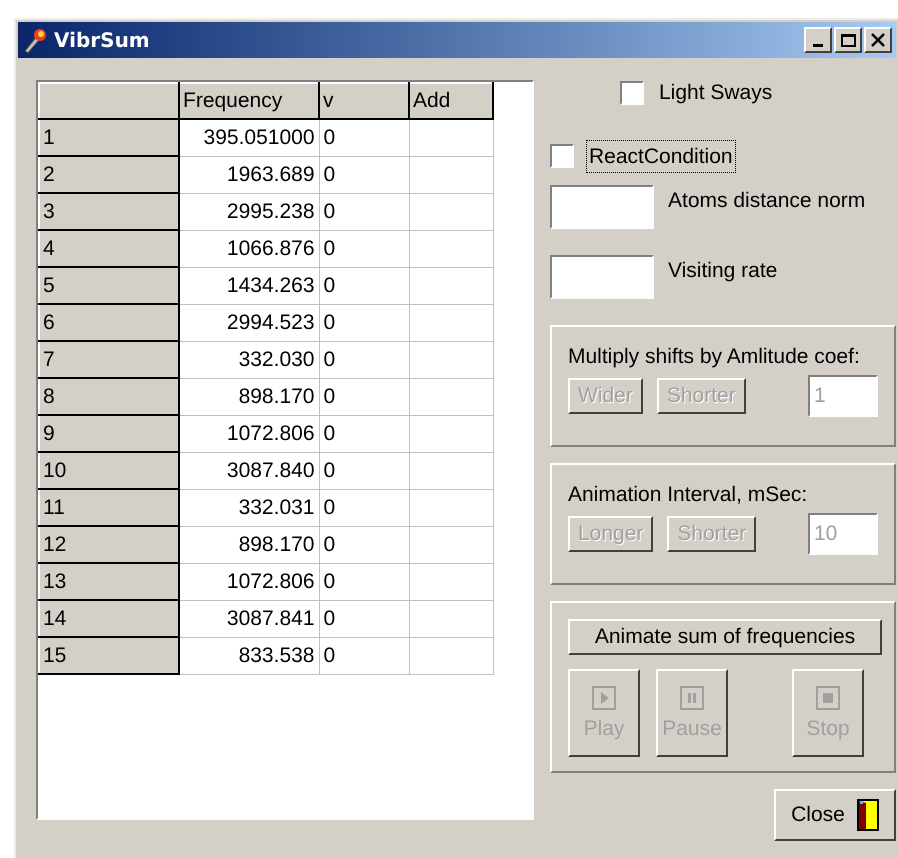 This screenshot has height=858, width=898. Describe the element at coordinates (692, 698) in the screenshot. I see `pause-icon` at that location.